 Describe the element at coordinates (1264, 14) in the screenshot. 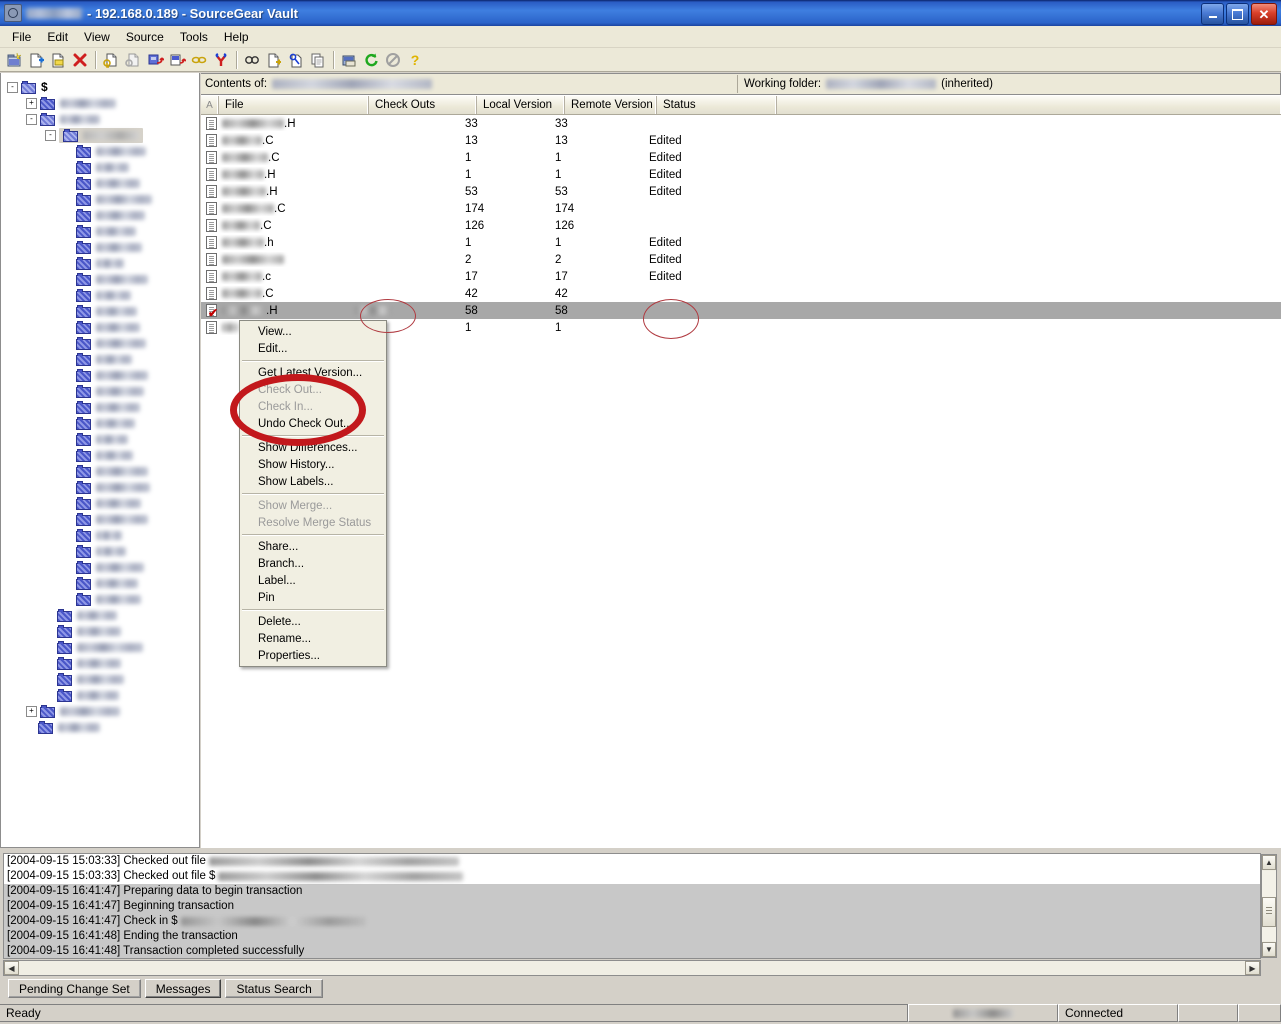

I see `close-button: ✕` at that location.